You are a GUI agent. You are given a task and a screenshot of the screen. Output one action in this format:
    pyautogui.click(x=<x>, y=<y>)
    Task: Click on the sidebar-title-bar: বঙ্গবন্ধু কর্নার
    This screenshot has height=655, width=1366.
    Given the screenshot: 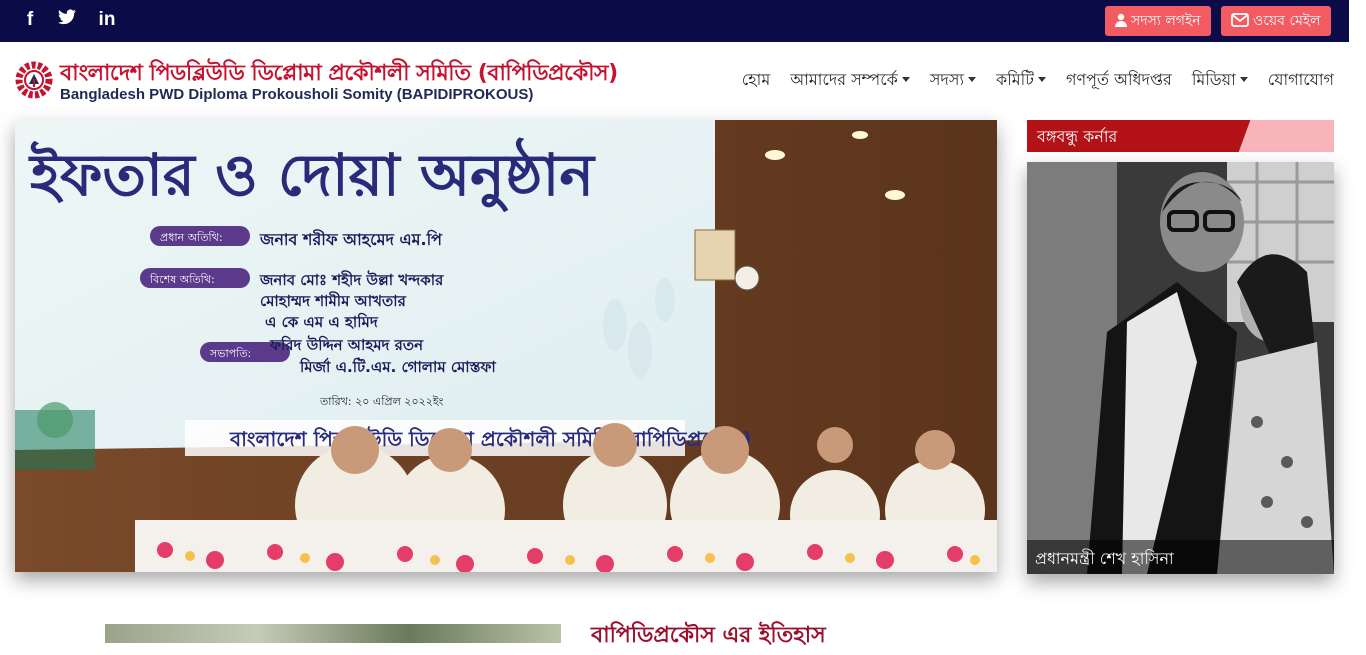 What is the action you would take?
    pyautogui.click(x=1180, y=136)
    